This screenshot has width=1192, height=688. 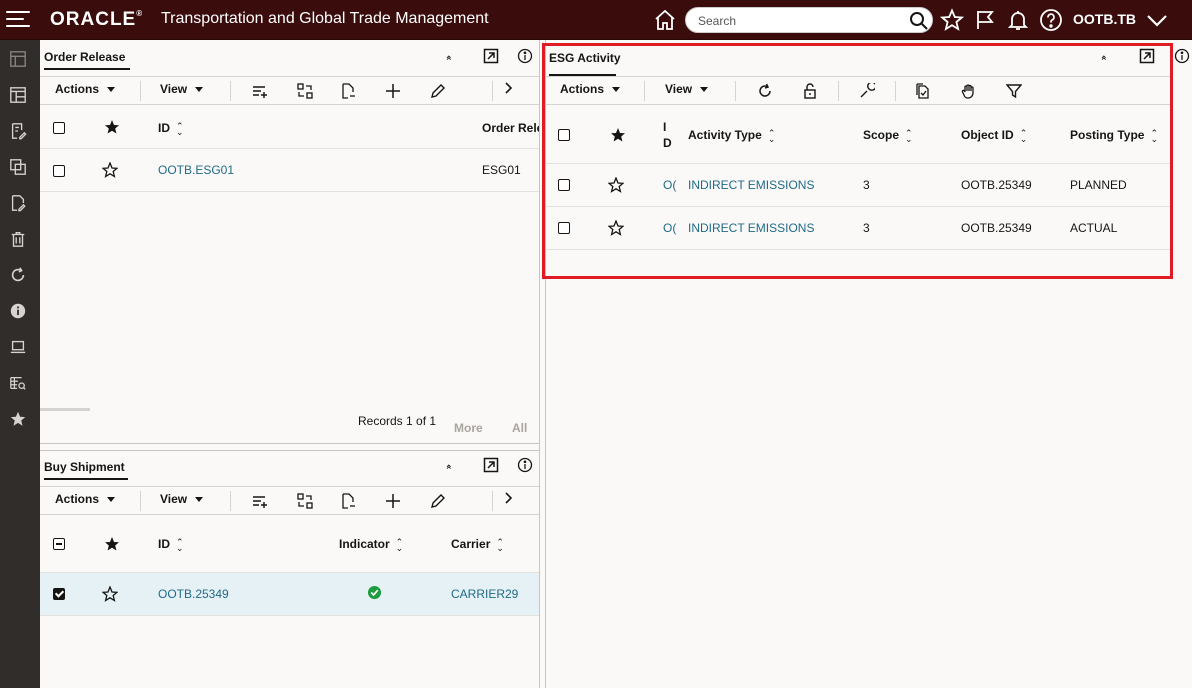 I want to click on search-input, so click(x=798, y=21).